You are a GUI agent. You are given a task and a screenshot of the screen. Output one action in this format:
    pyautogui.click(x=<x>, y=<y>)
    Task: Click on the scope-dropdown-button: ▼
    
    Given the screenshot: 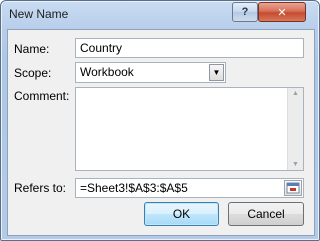 What is the action you would take?
    pyautogui.click(x=216, y=72)
    